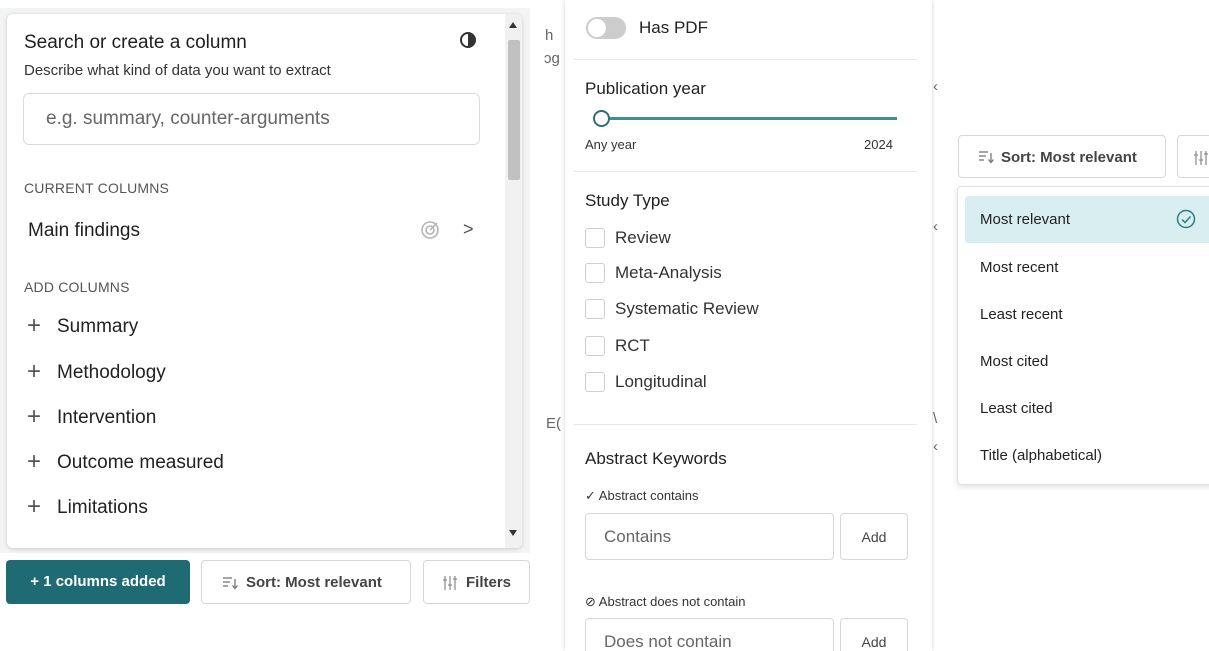 This screenshot has width=1209, height=651. I want to click on check-circle-icon, so click(1186, 219).